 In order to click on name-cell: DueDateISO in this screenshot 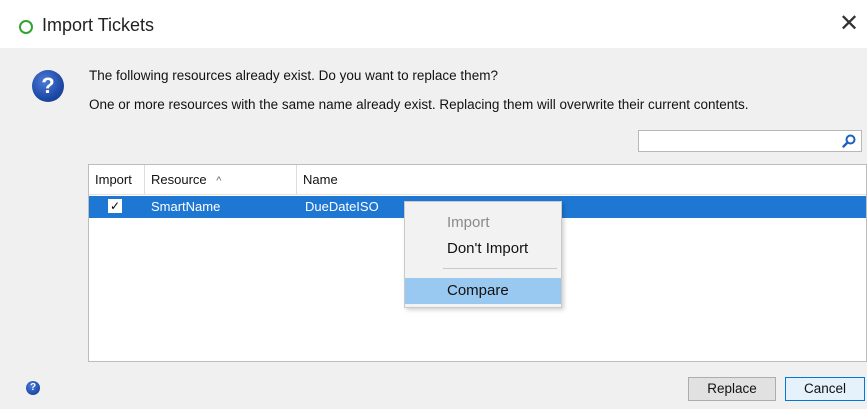, I will do `click(342, 206)`.